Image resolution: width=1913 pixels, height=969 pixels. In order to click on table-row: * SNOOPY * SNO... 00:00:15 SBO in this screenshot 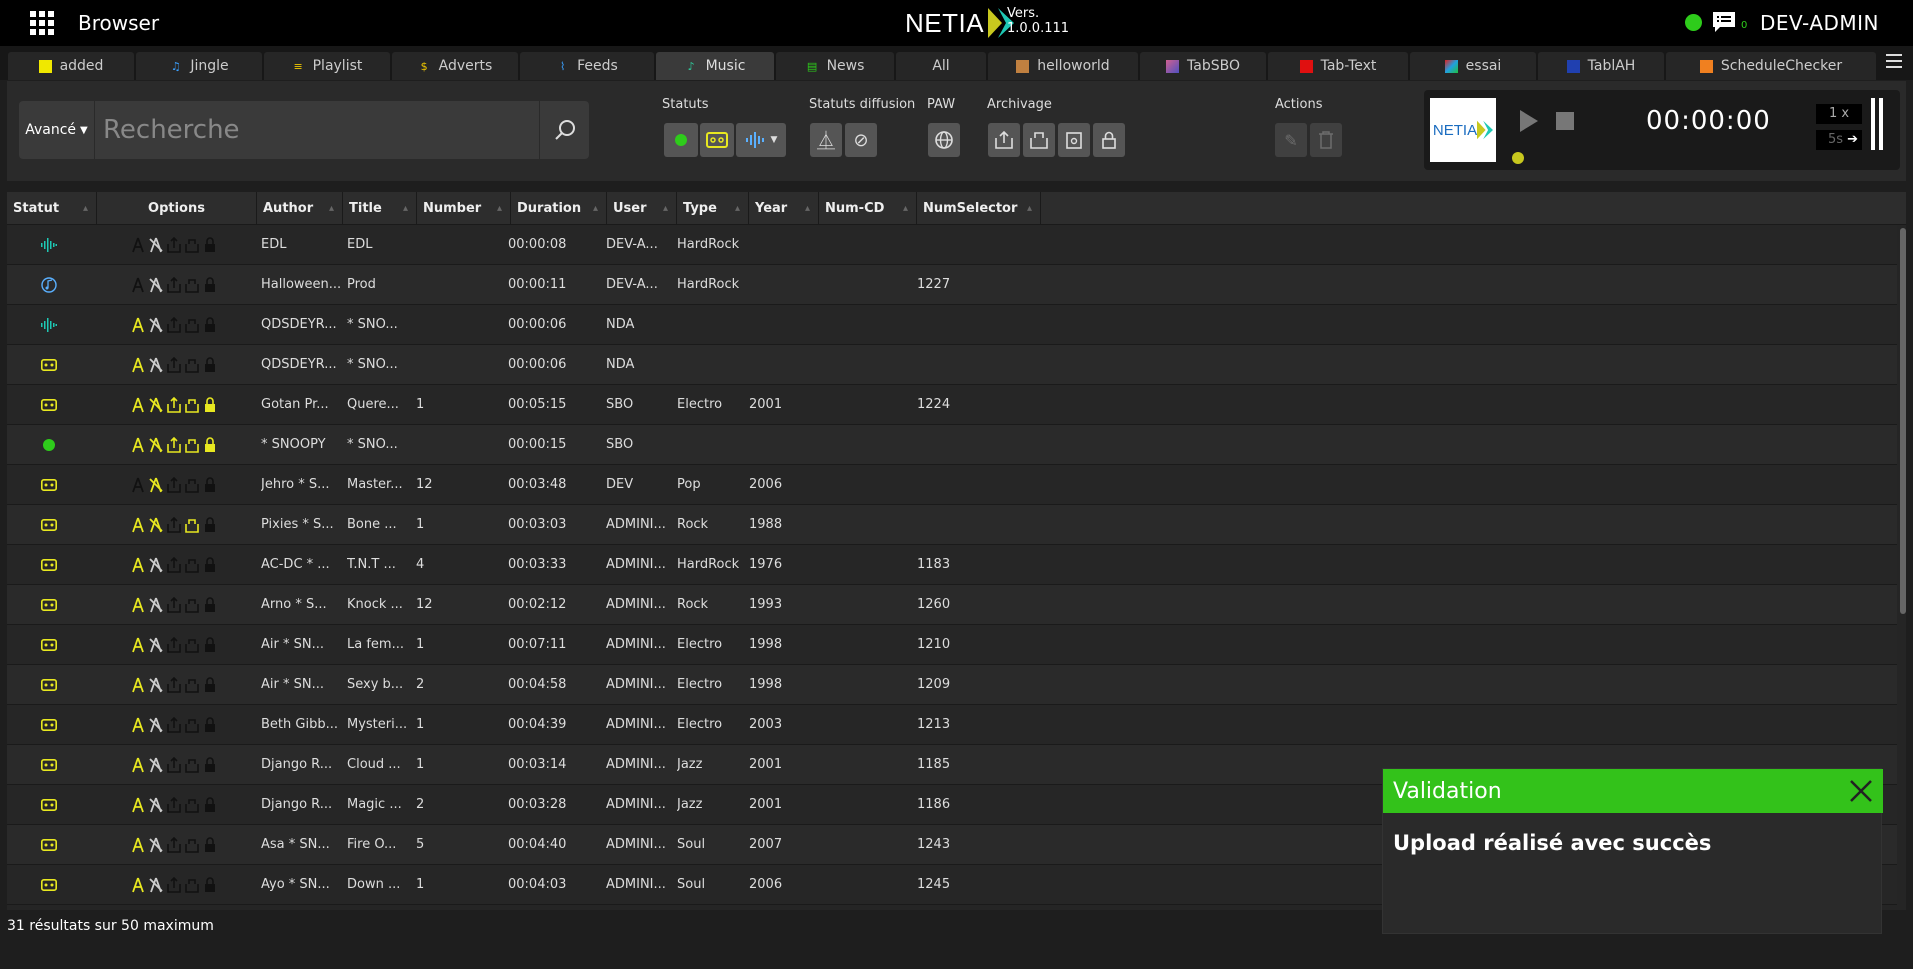, I will do `click(952, 445)`.